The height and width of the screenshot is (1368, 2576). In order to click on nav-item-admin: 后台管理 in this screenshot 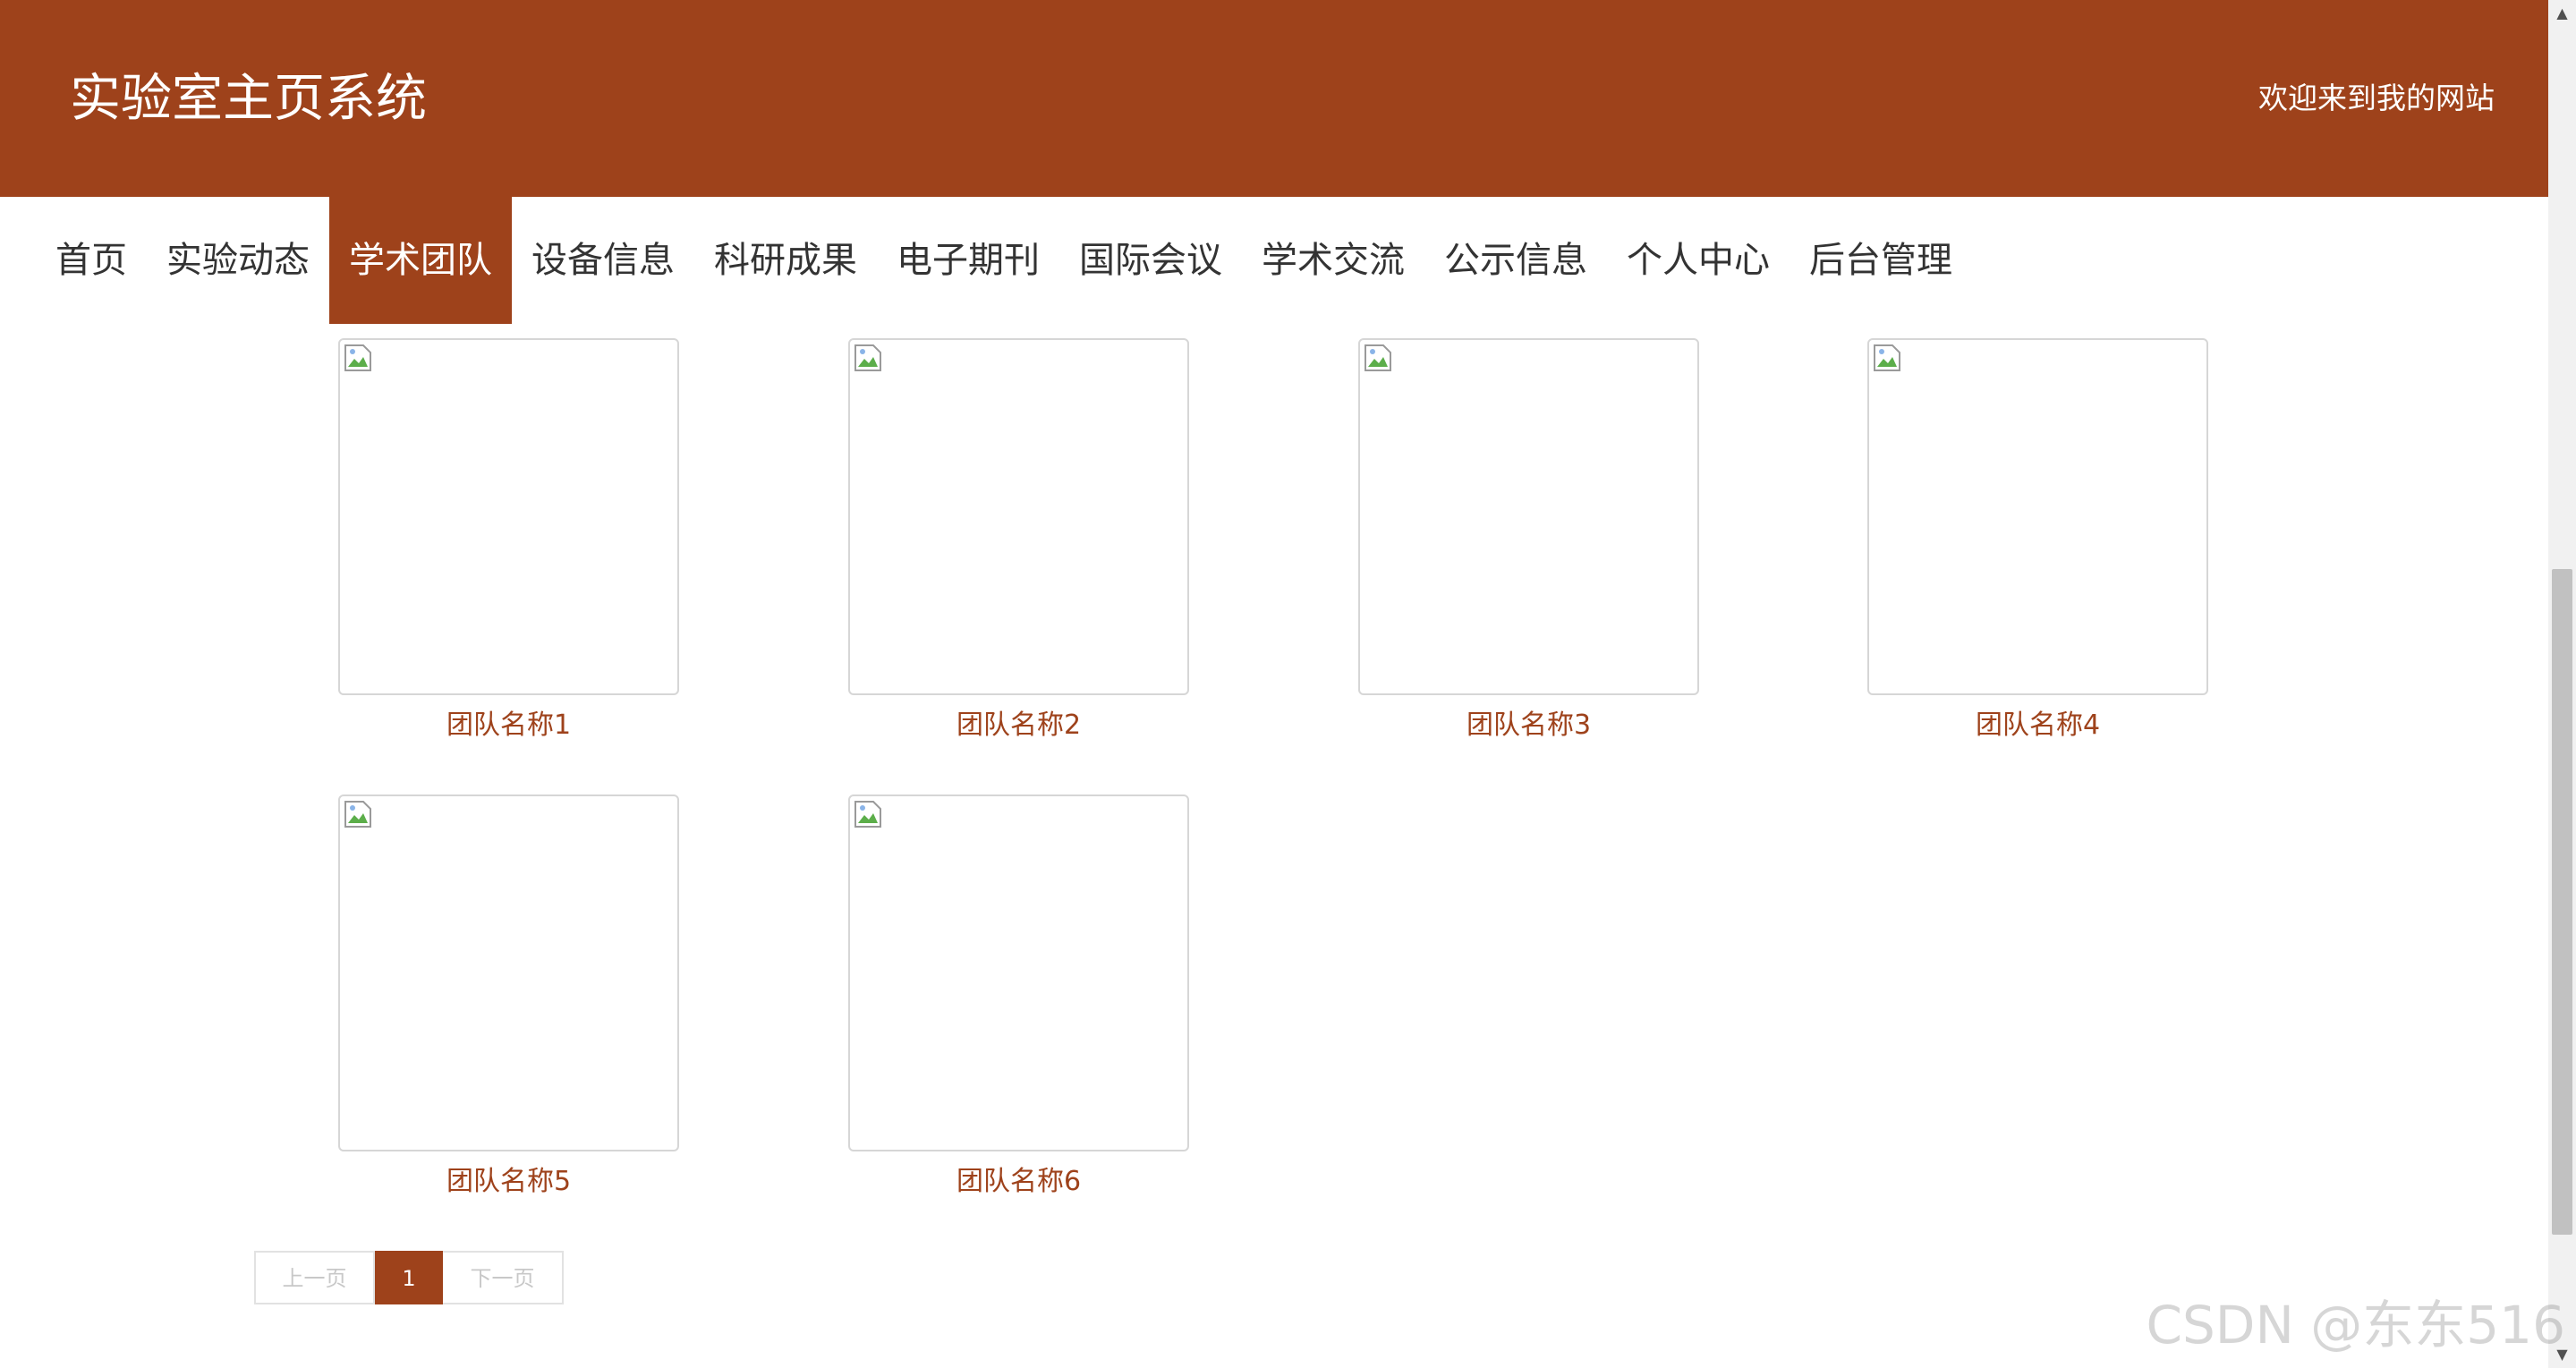, I will do `click(1881, 260)`.